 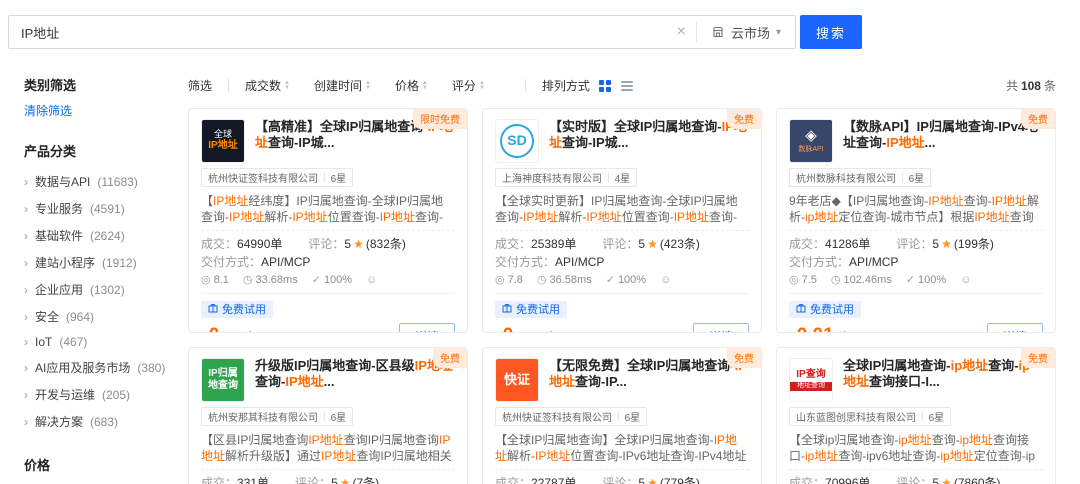 What do you see at coordinates (48, 110) in the screenshot?
I see `clear-filters-link: 清除筛选` at bounding box center [48, 110].